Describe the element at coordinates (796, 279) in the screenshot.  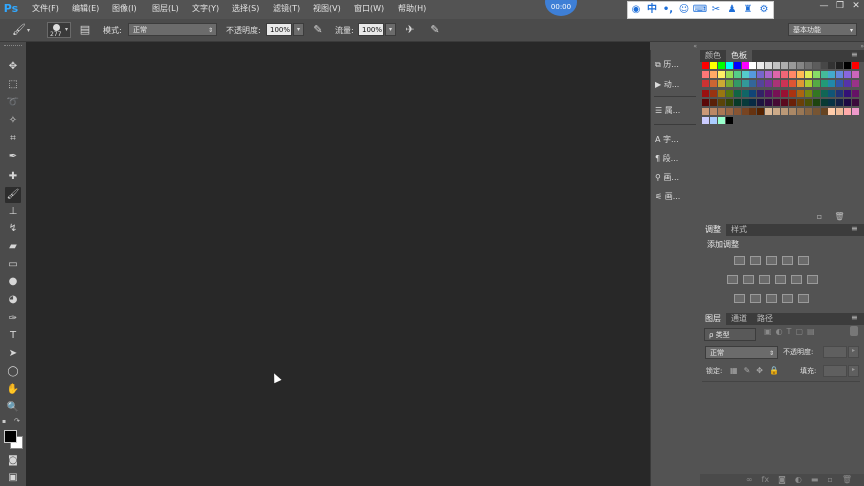
I see `channel-mixer-icon` at that location.